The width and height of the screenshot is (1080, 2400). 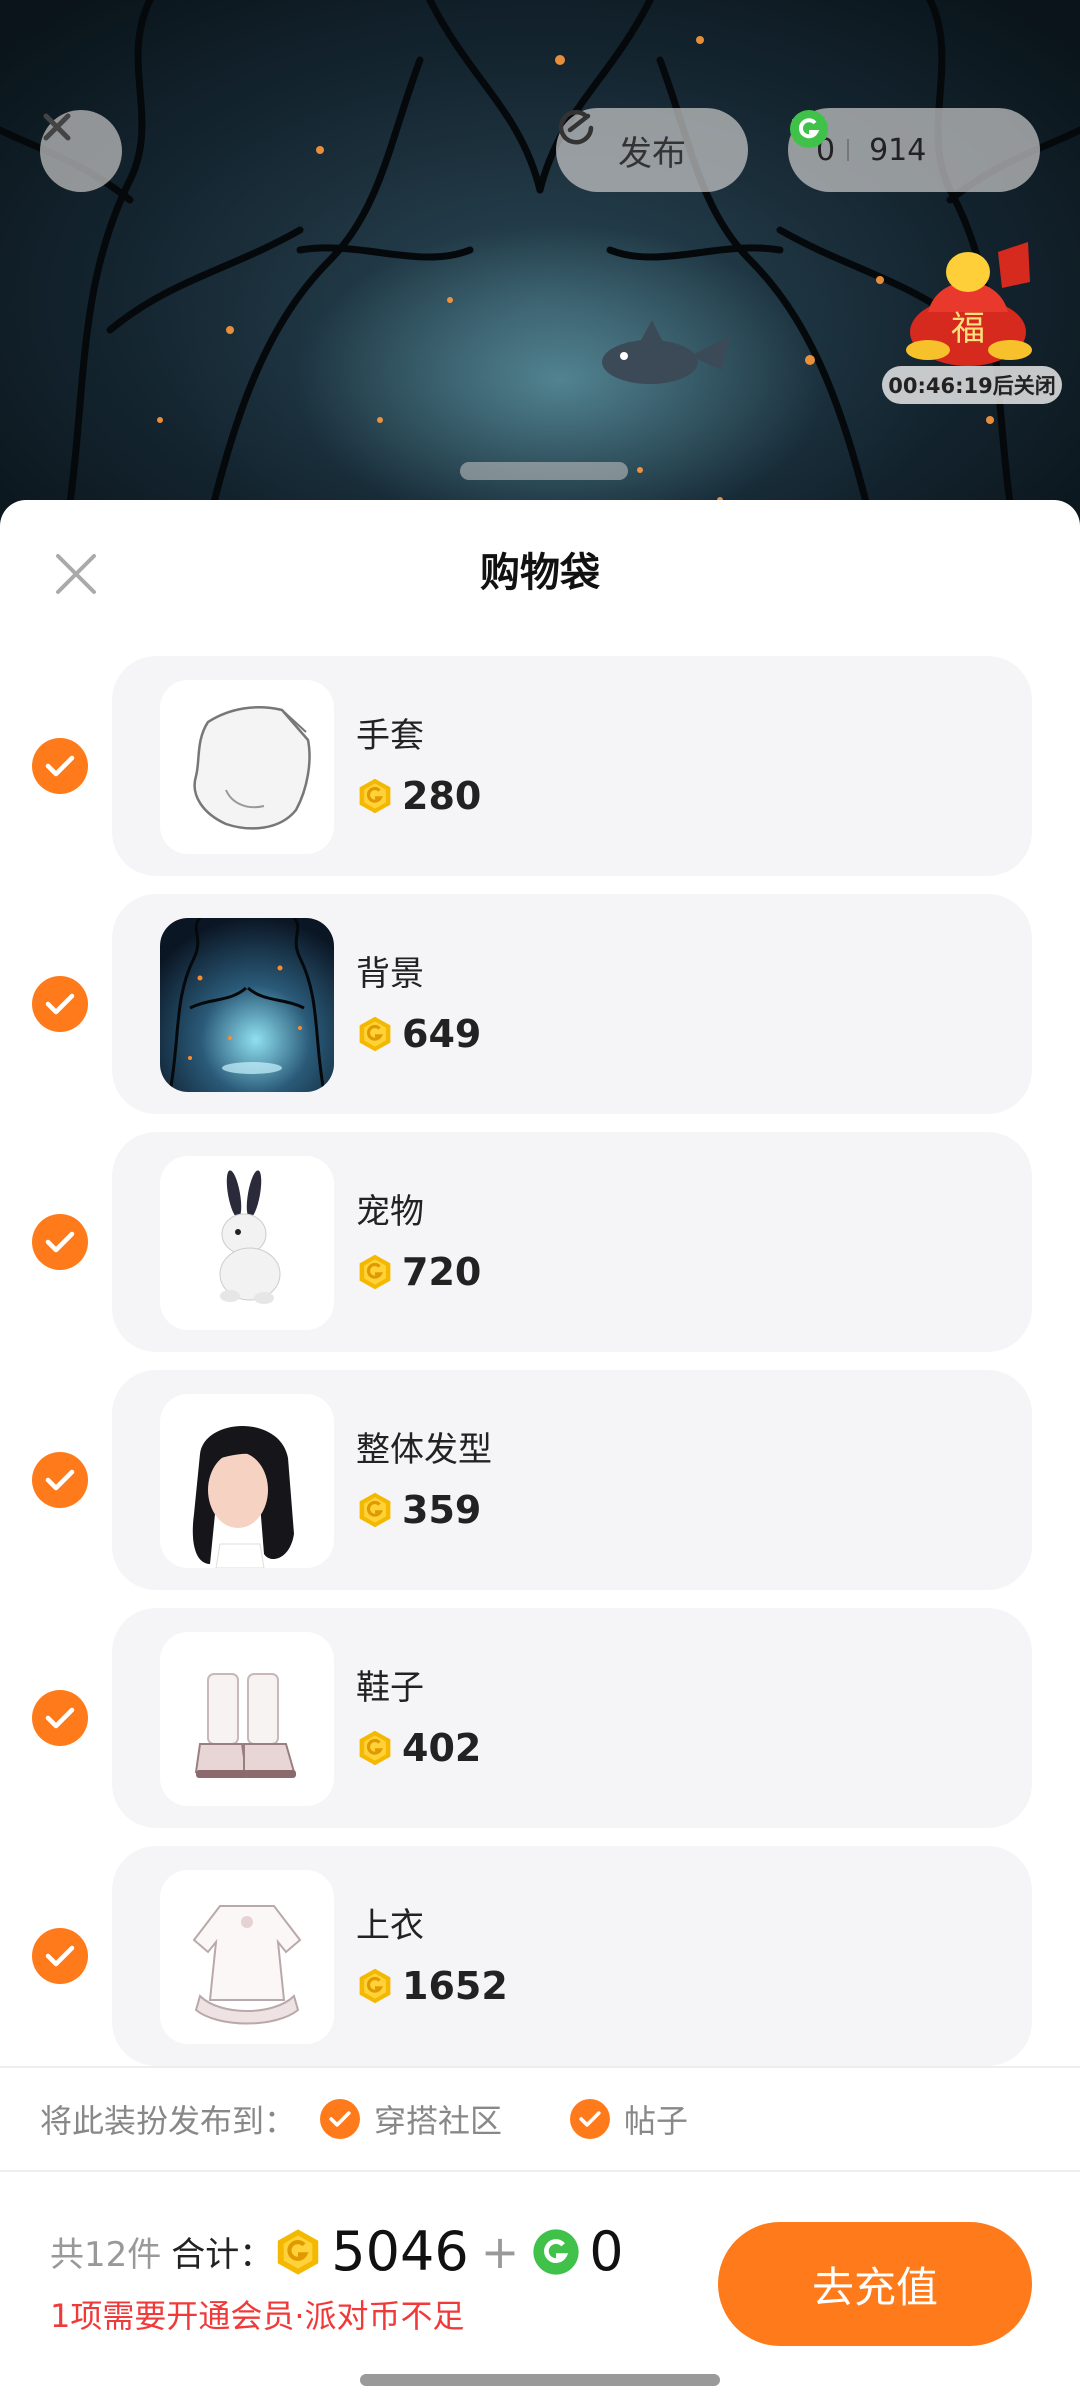 I want to click on item-card: 背景 649, so click(x=572, y=1004).